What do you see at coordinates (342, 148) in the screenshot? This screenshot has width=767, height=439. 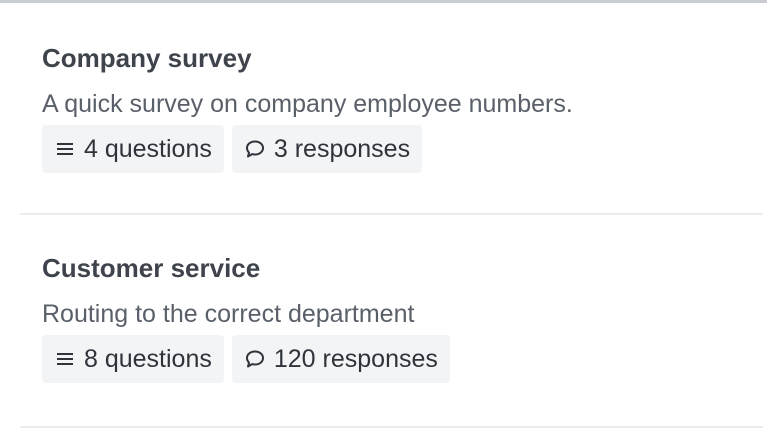 I see `responses-count: 3 responses` at bounding box center [342, 148].